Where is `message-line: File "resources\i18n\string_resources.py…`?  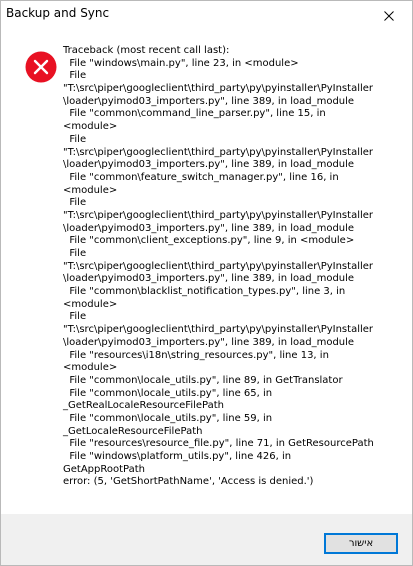
message-line: File "resources\i18n\string_resources.py… is located at coordinates (196, 355).